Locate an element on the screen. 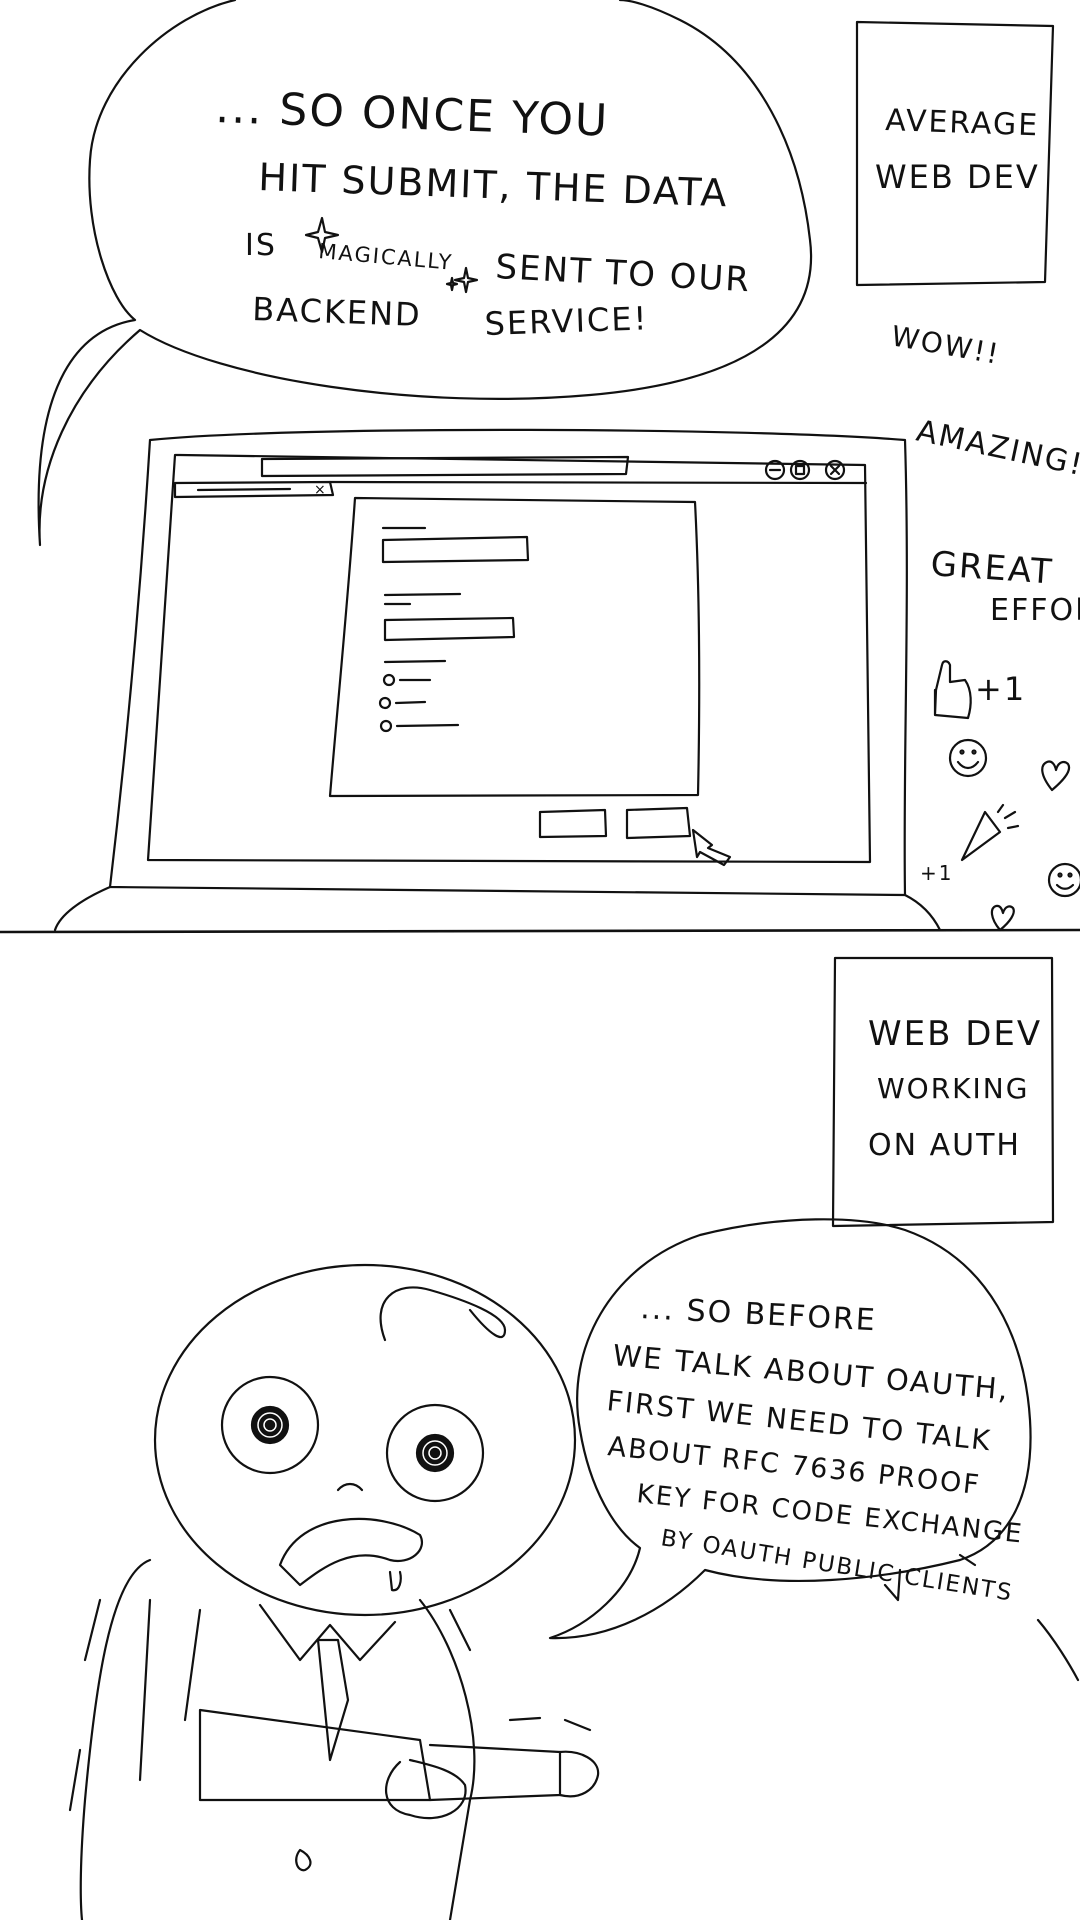 The width and height of the screenshot is (1080, 1920). sparkle-icon is located at coordinates (466, 280).